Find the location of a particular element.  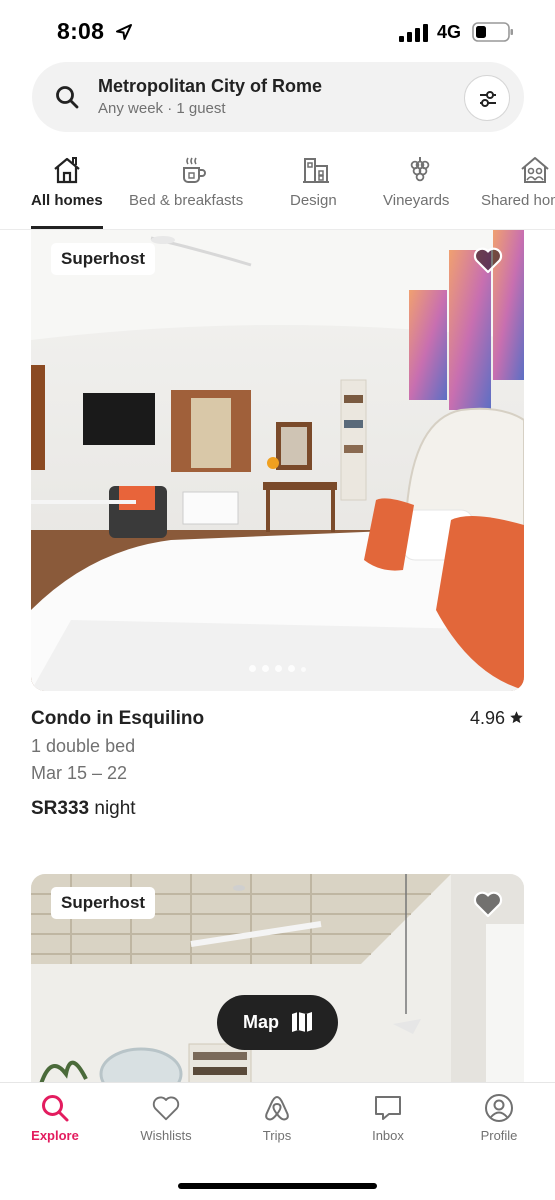

status-time: 8:08 is located at coordinates (81, 31).